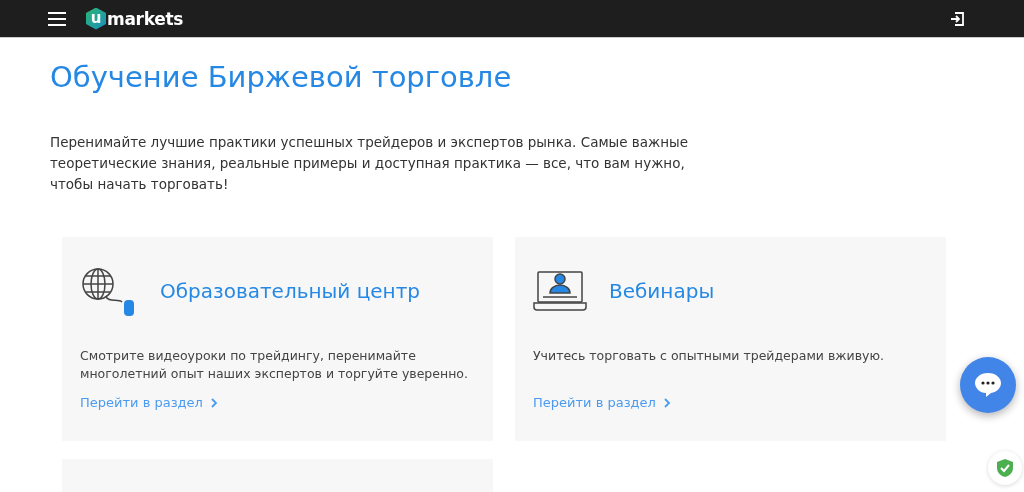 The width and height of the screenshot is (1024, 492). What do you see at coordinates (274, 365) in the screenshot?
I see `card-text: Смотрите видеоуроки по трейдингу, перенимайте многолетний опыт наших экспертов и торгуйте уверенно.` at bounding box center [274, 365].